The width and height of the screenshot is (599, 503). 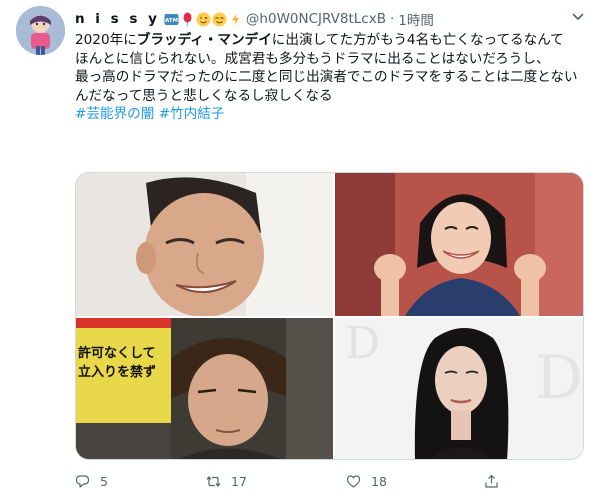 I want to click on svg-text: ATM, so click(x=171, y=21).